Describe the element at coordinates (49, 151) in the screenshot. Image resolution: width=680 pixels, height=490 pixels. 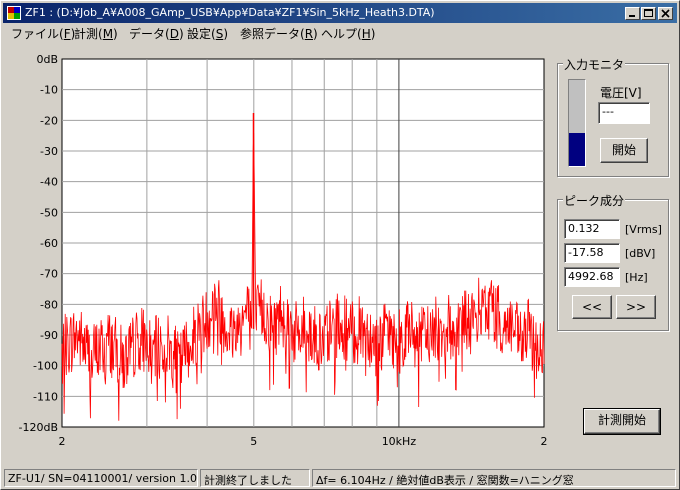
I see `y-tick-label: -30` at that location.